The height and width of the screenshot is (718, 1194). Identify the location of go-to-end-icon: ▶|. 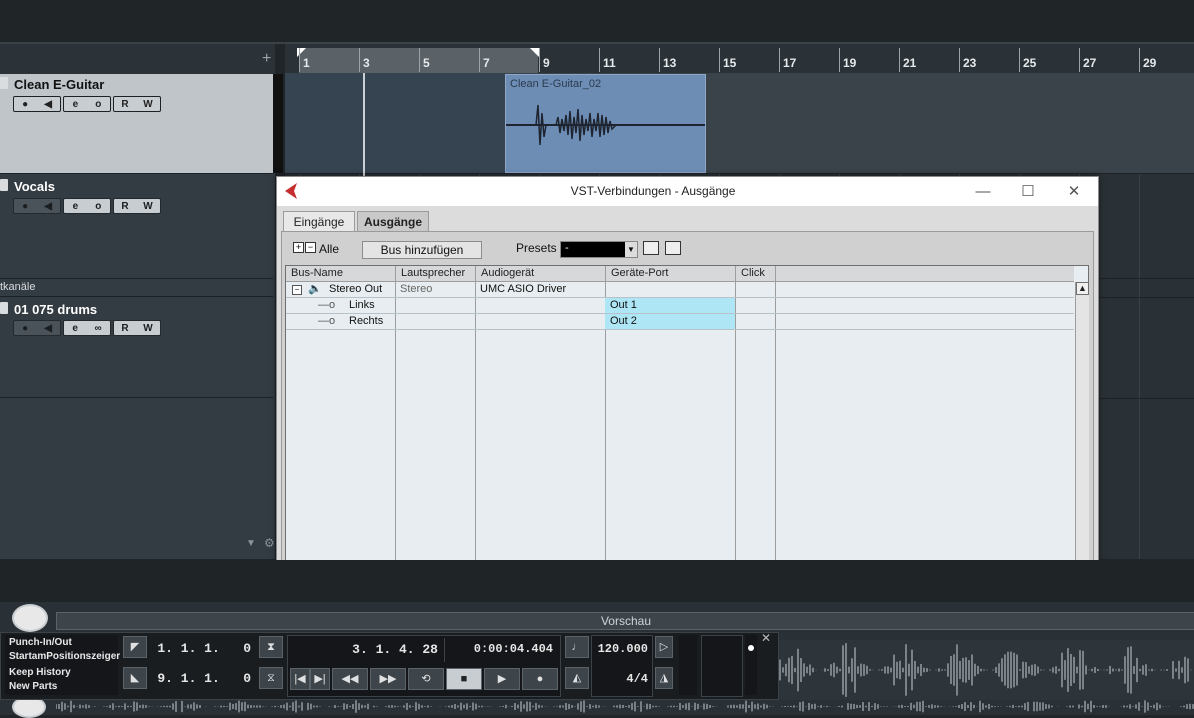
(320, 679).